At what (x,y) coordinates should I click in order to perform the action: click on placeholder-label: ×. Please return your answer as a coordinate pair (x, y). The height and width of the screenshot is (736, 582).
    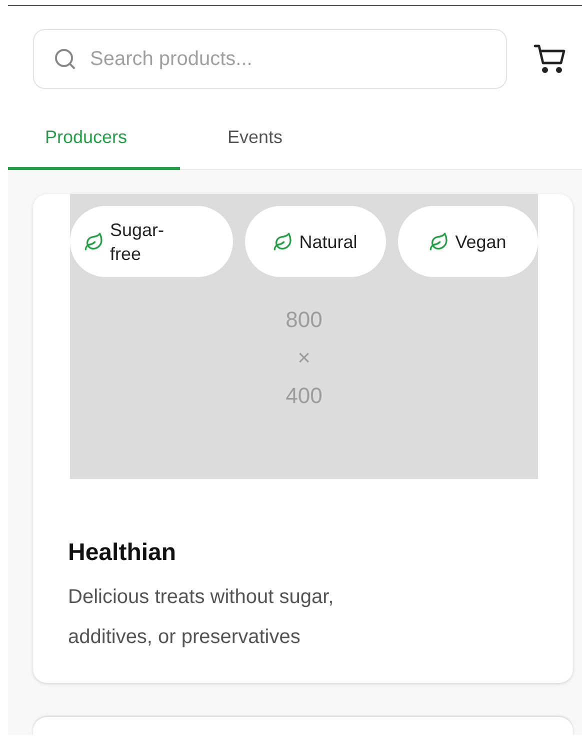
    Looking at the image, I should click on (304, 358).